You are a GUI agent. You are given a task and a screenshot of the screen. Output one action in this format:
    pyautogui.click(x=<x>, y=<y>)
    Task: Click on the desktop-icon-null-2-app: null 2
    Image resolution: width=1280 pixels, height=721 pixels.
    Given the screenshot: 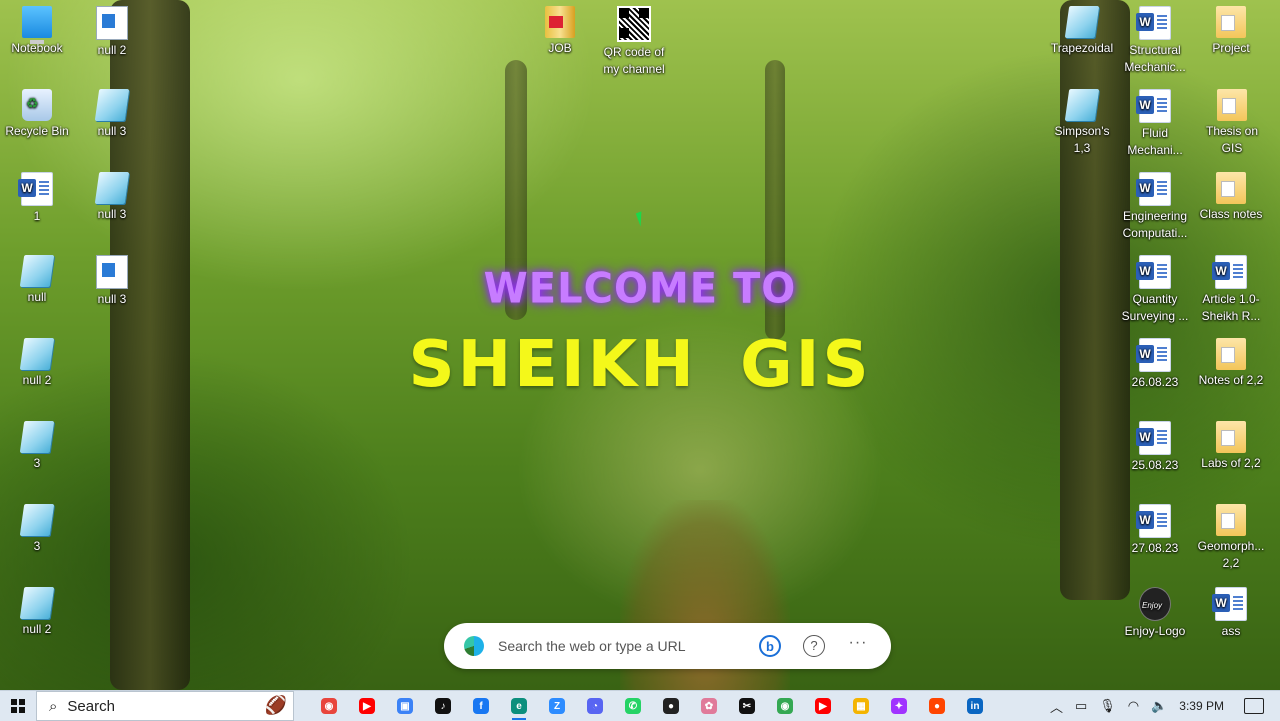 What is the action you would take?
    pyautogui.click(x=112, y=29)
    